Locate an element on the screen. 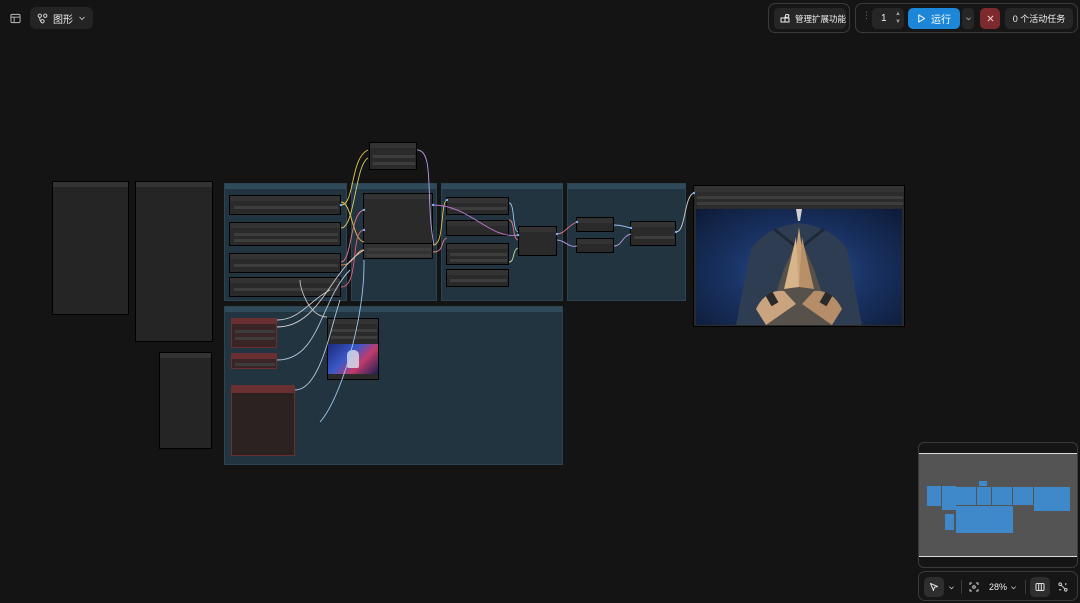  minimap-icon is located at coordinates (1040, 587).